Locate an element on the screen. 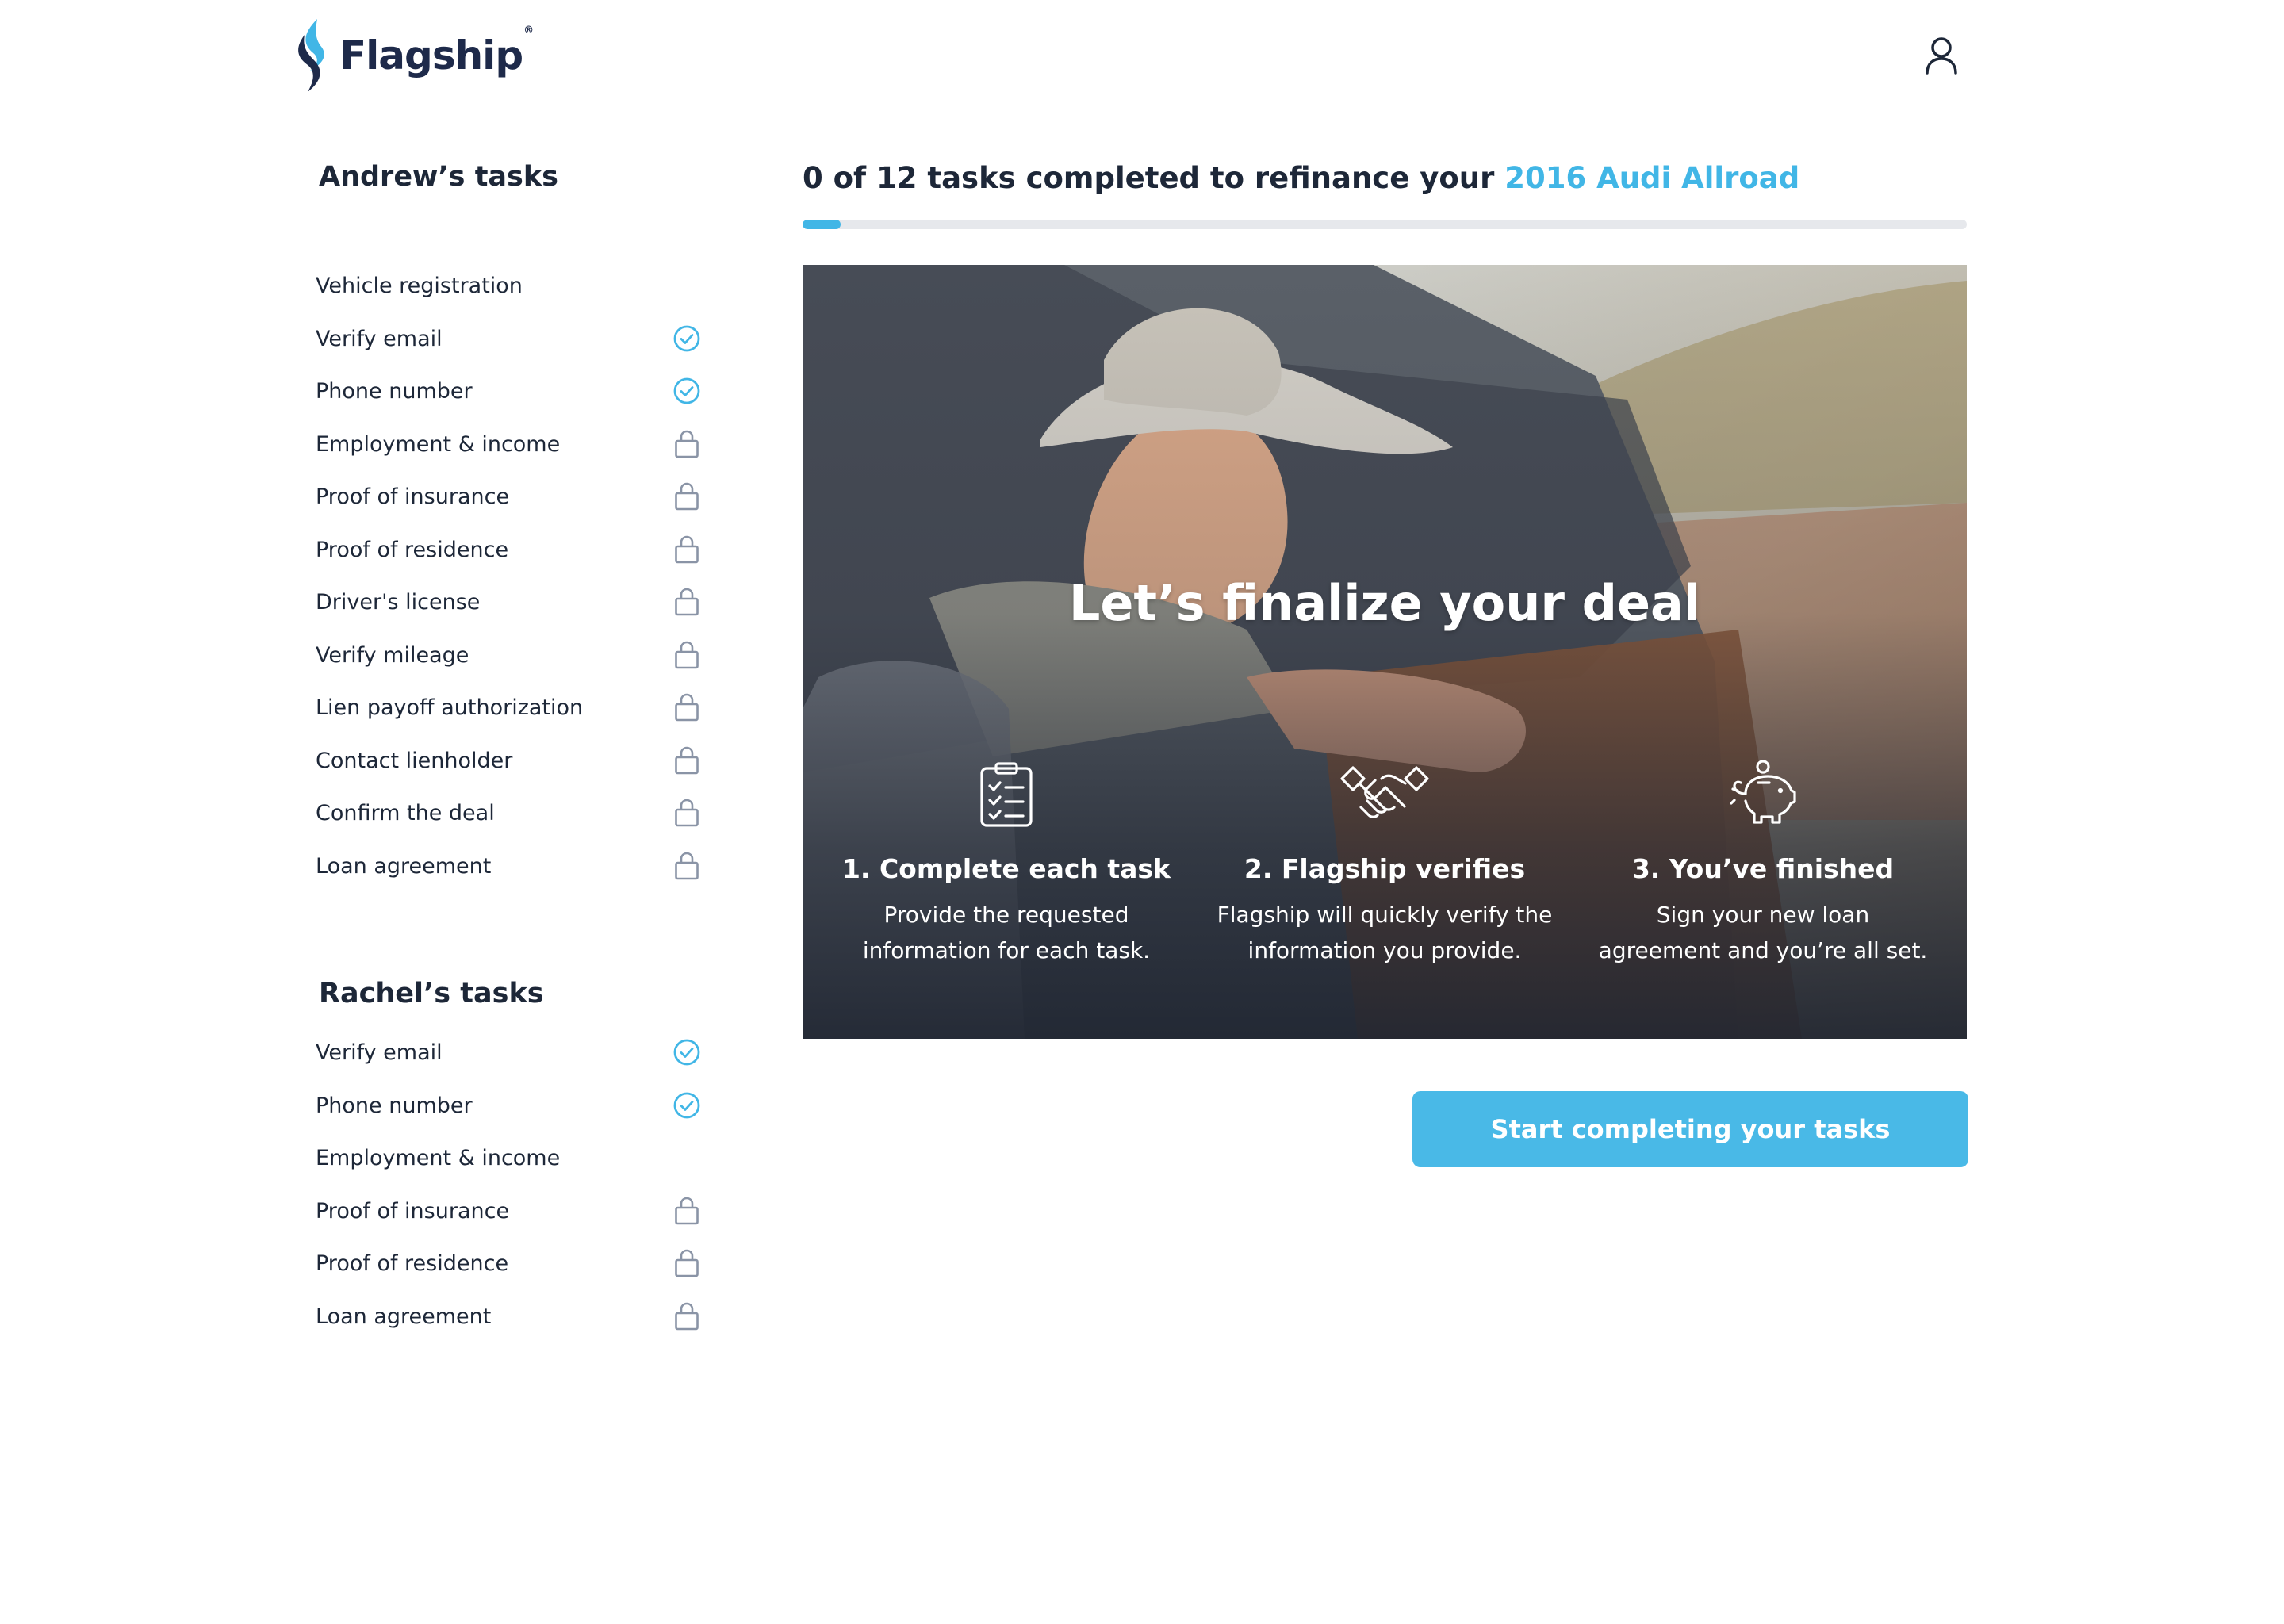  clipboard-checklist-icon is located at coordinates (1006, 794).